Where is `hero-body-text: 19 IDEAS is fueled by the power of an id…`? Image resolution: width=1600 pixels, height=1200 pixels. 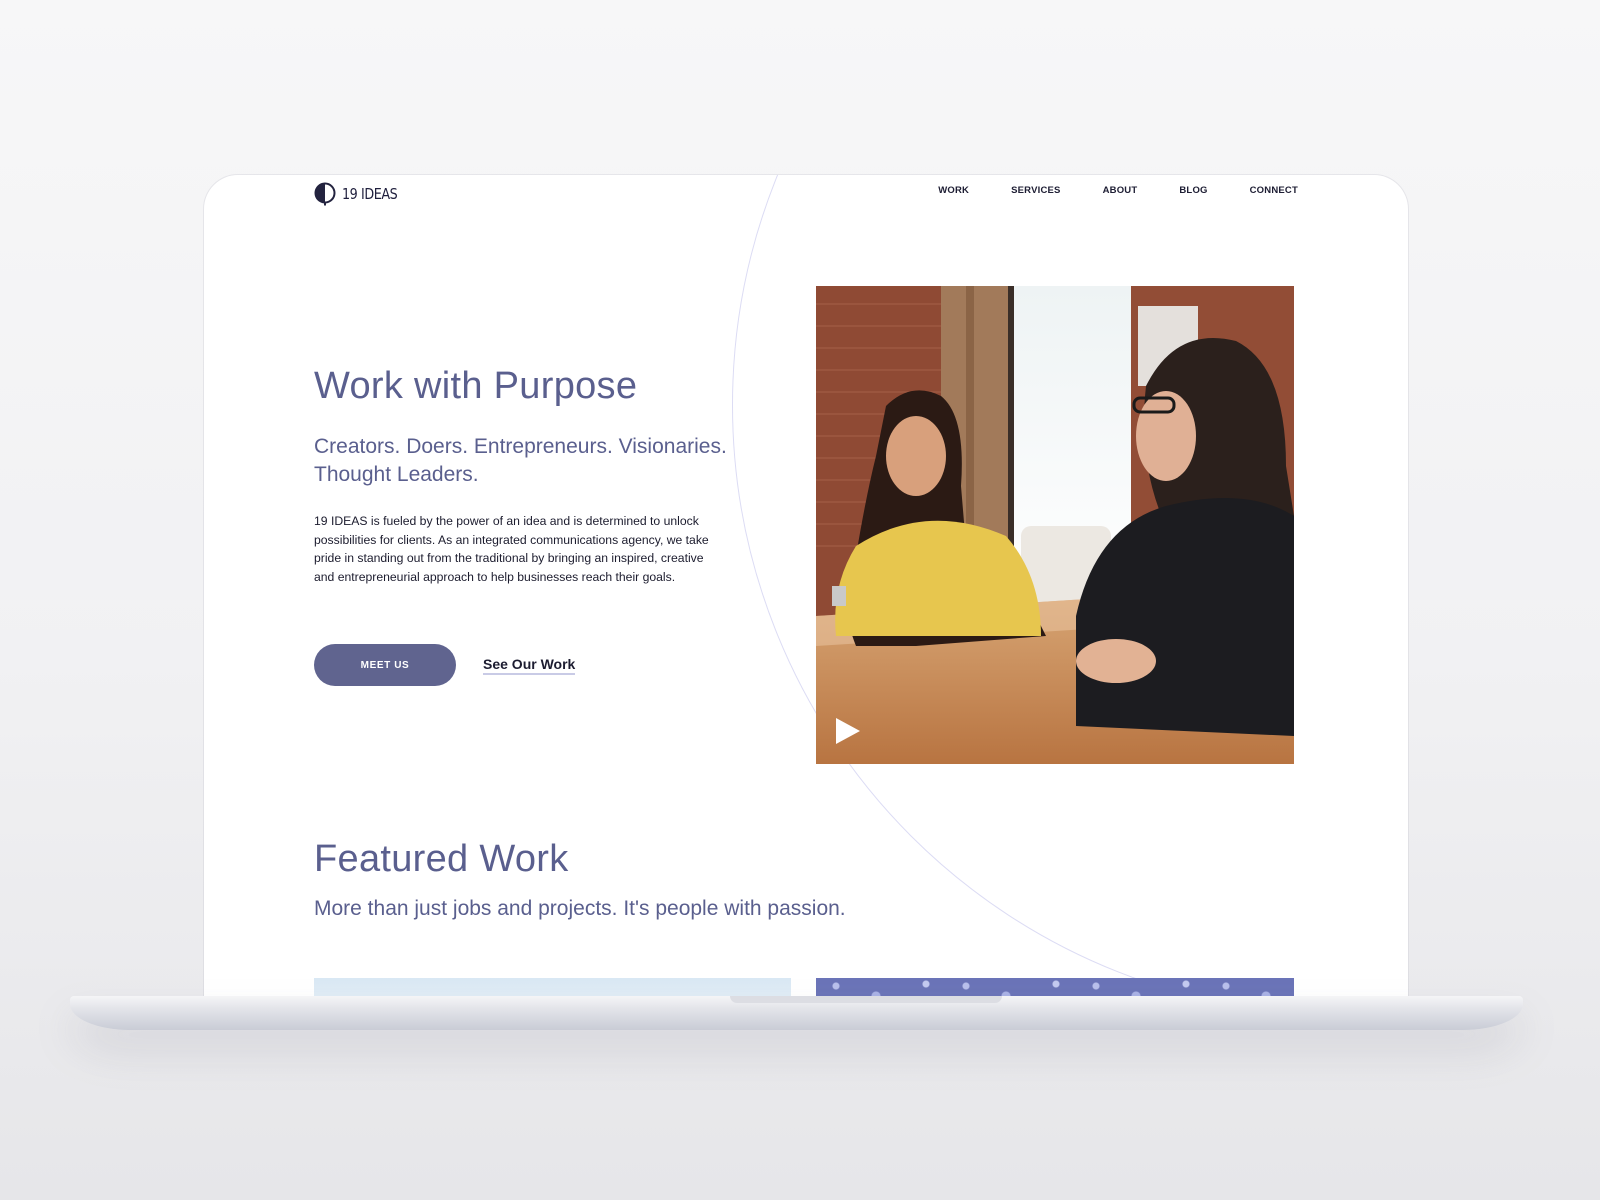 hero-body-text: 19 IDEAS is fueled by the power of an id… is located at coordinates (511, 549).